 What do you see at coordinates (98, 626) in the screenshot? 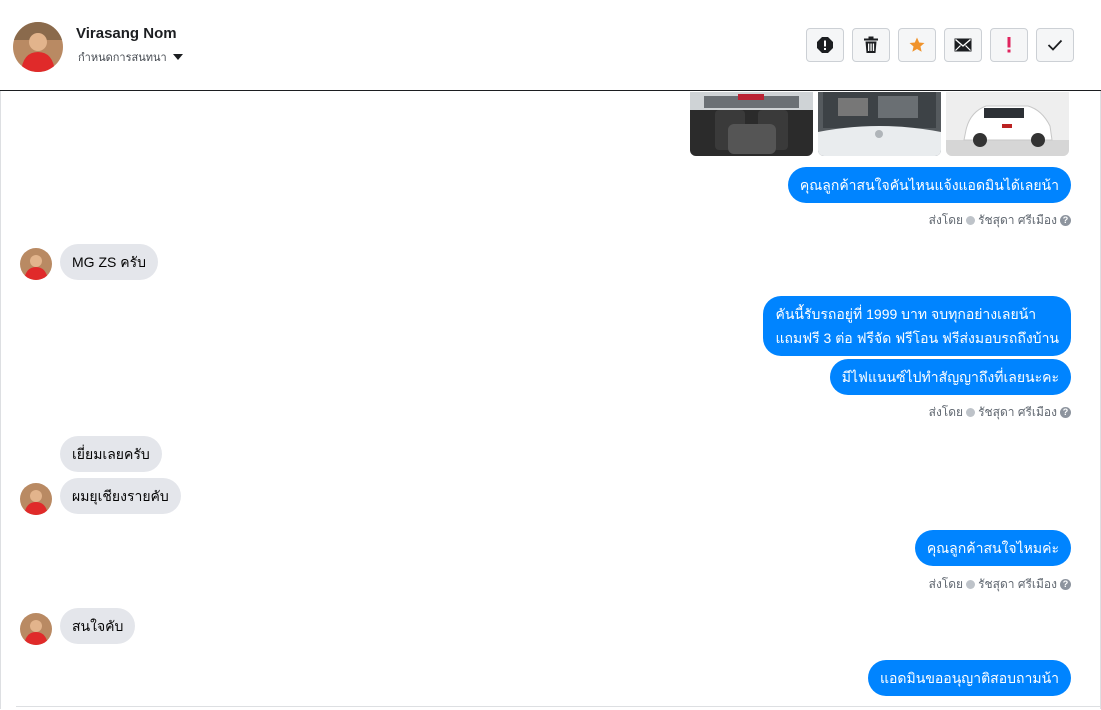
I see `incoming-message: สนใจคับ` at bounding box center [98, 626].